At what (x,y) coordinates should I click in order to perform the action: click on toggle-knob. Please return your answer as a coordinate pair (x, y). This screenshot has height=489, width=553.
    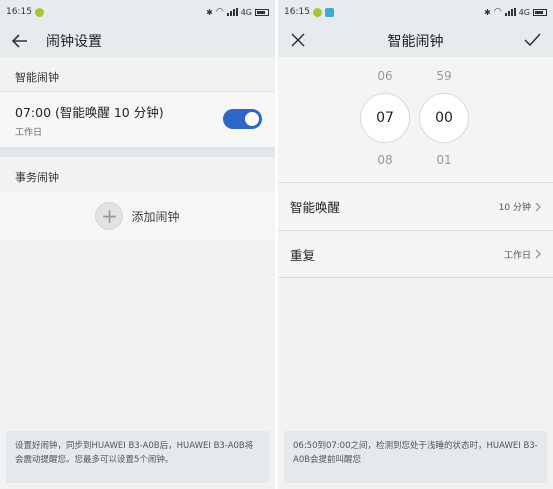
    Looking at the image, I should click on (252, 119).